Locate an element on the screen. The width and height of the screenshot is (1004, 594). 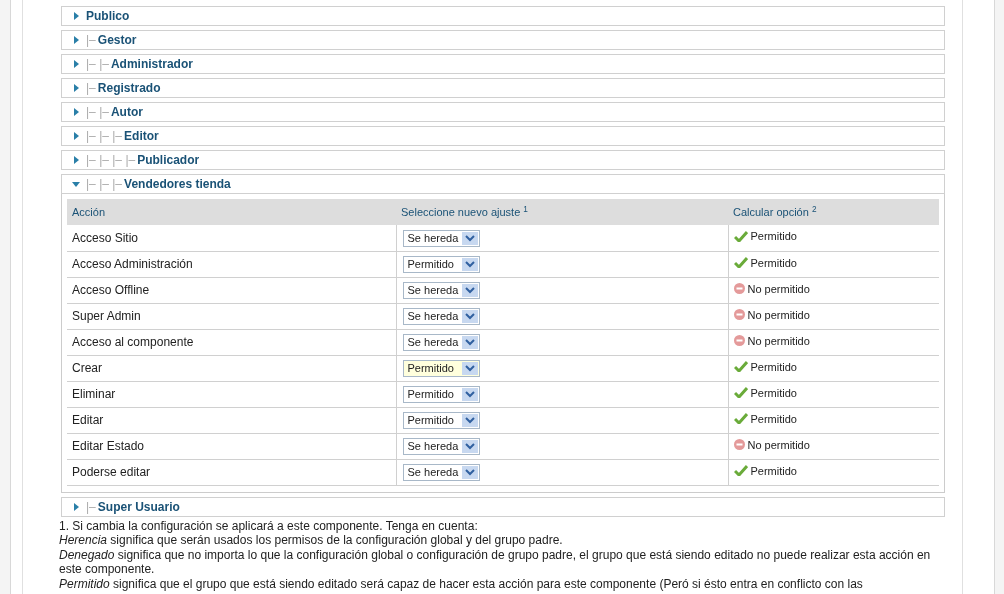
footnote-text: Herencia significa que serán usados los permisos de la configuración global y del grupo padre. is located at coordinates (311, 540).